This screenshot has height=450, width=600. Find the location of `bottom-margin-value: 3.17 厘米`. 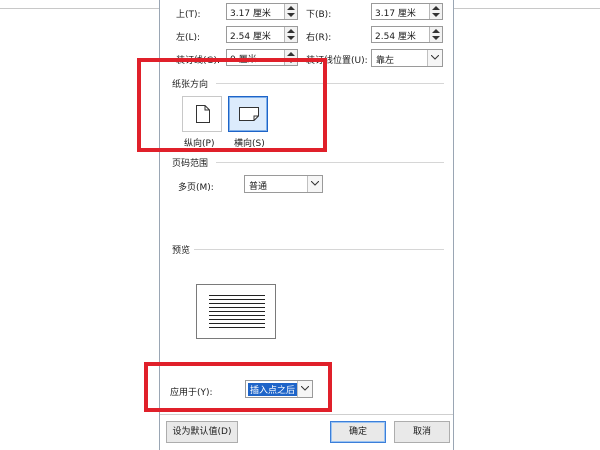

bottom-margin-value: 3.17 厘米 is located at coordinates (395, 12).